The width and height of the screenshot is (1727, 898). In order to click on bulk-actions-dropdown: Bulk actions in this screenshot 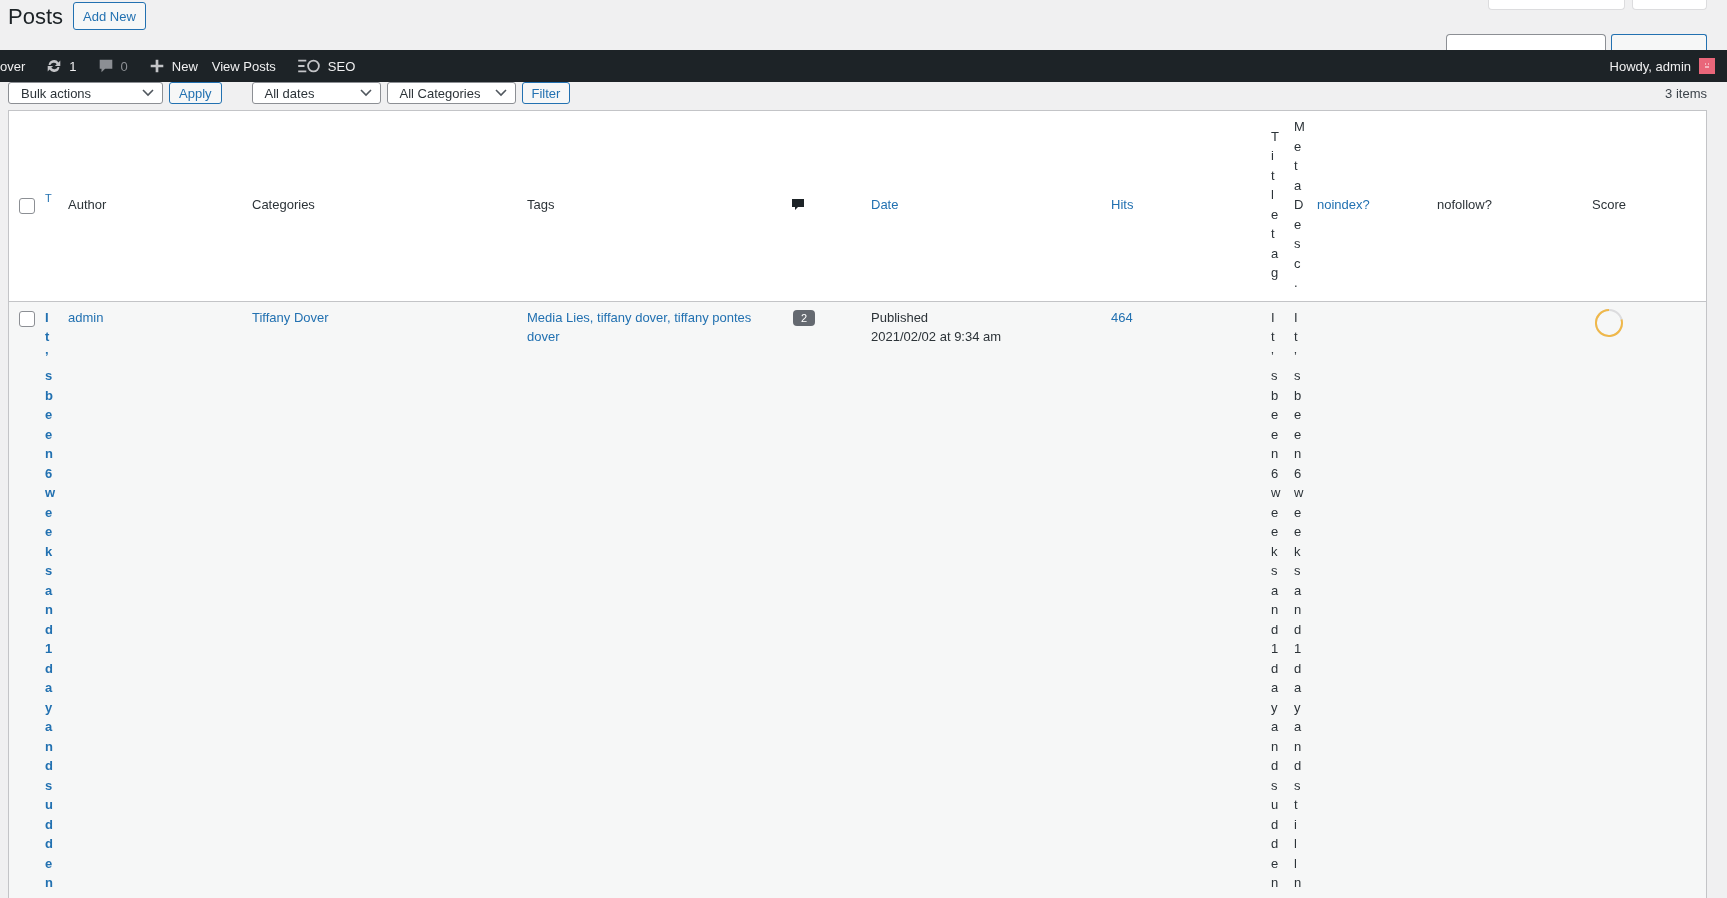, I will do `click(85, 93)`.